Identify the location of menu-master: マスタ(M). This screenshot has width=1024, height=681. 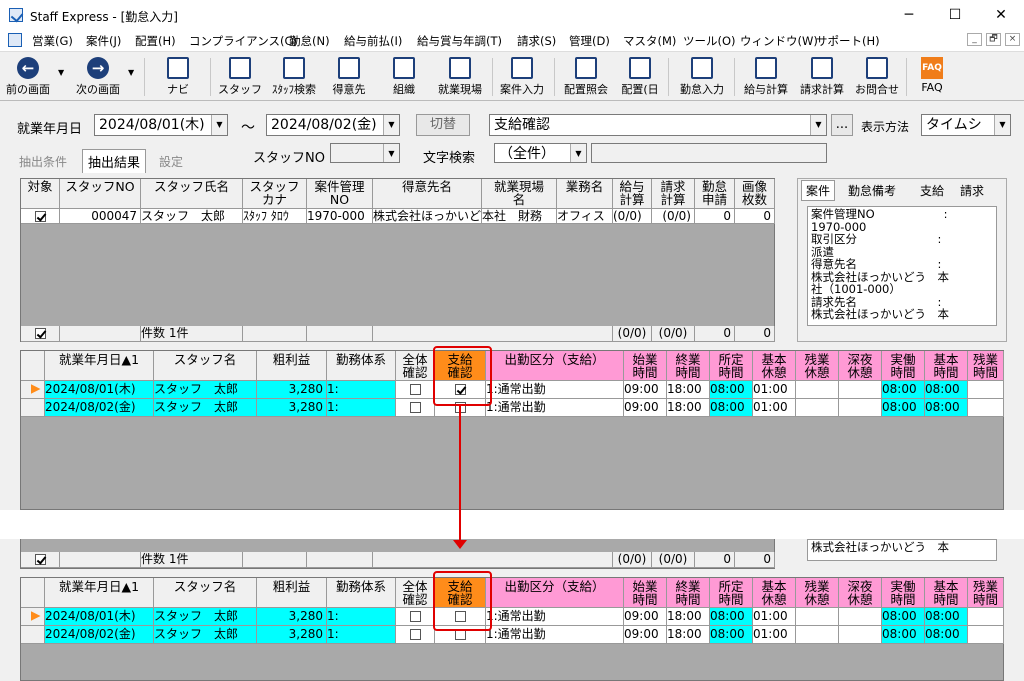
(649, 41).